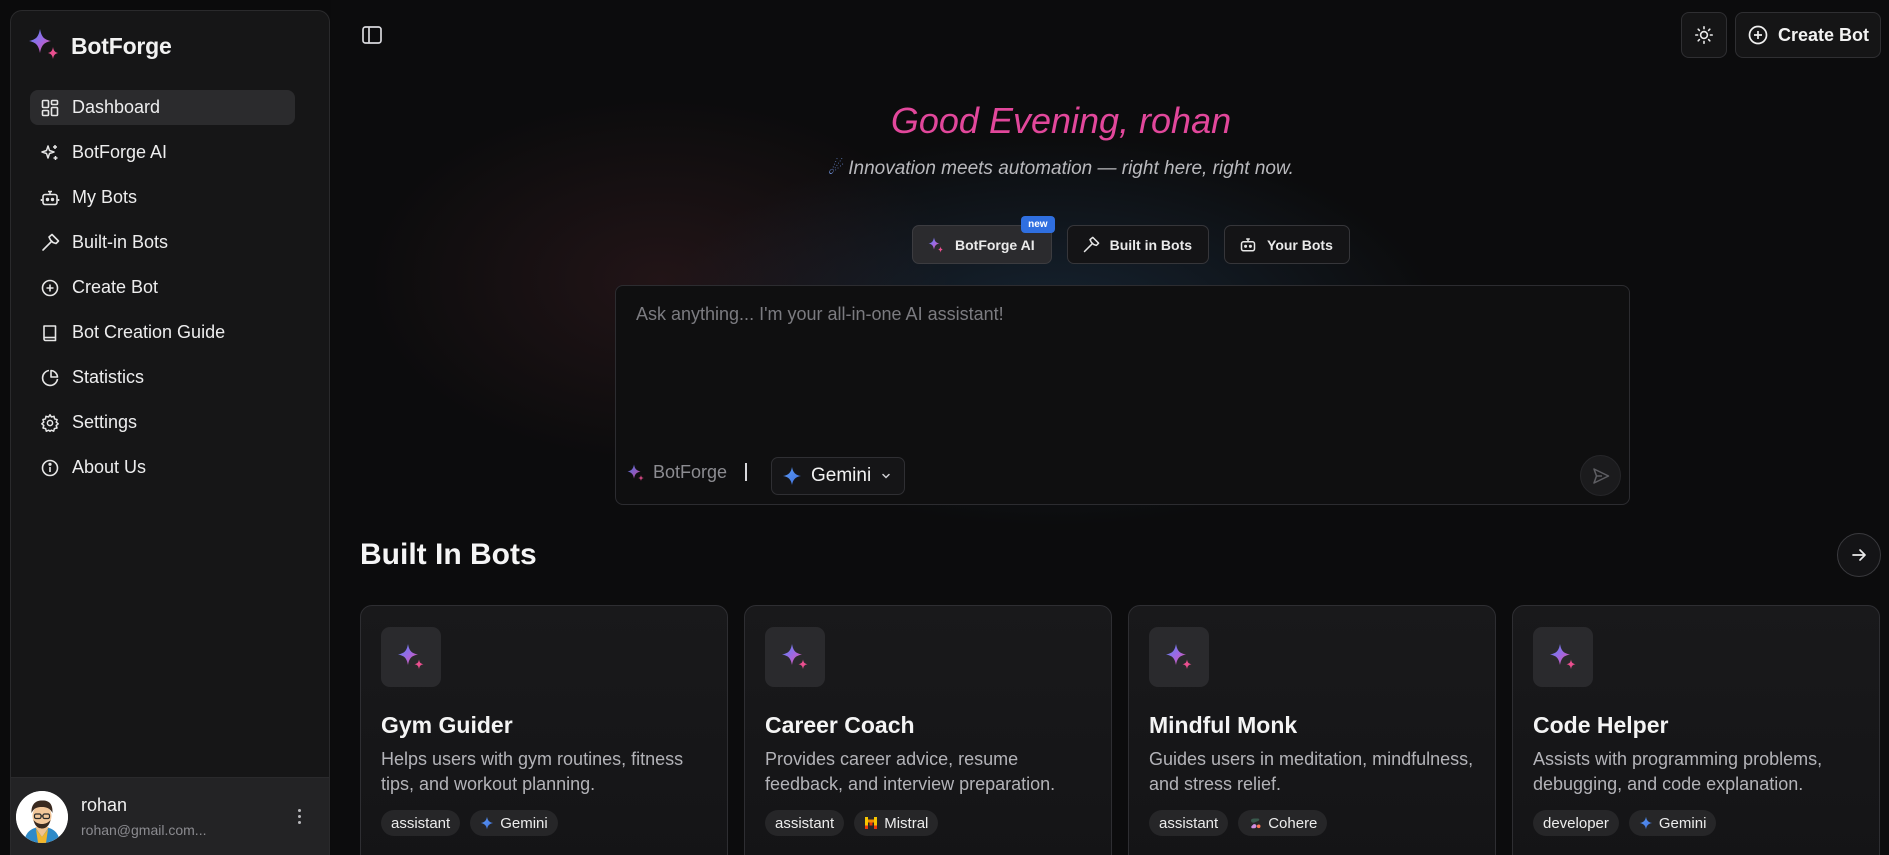  I want to click on create-bot-label: Create Bot, so click(1823, 34).